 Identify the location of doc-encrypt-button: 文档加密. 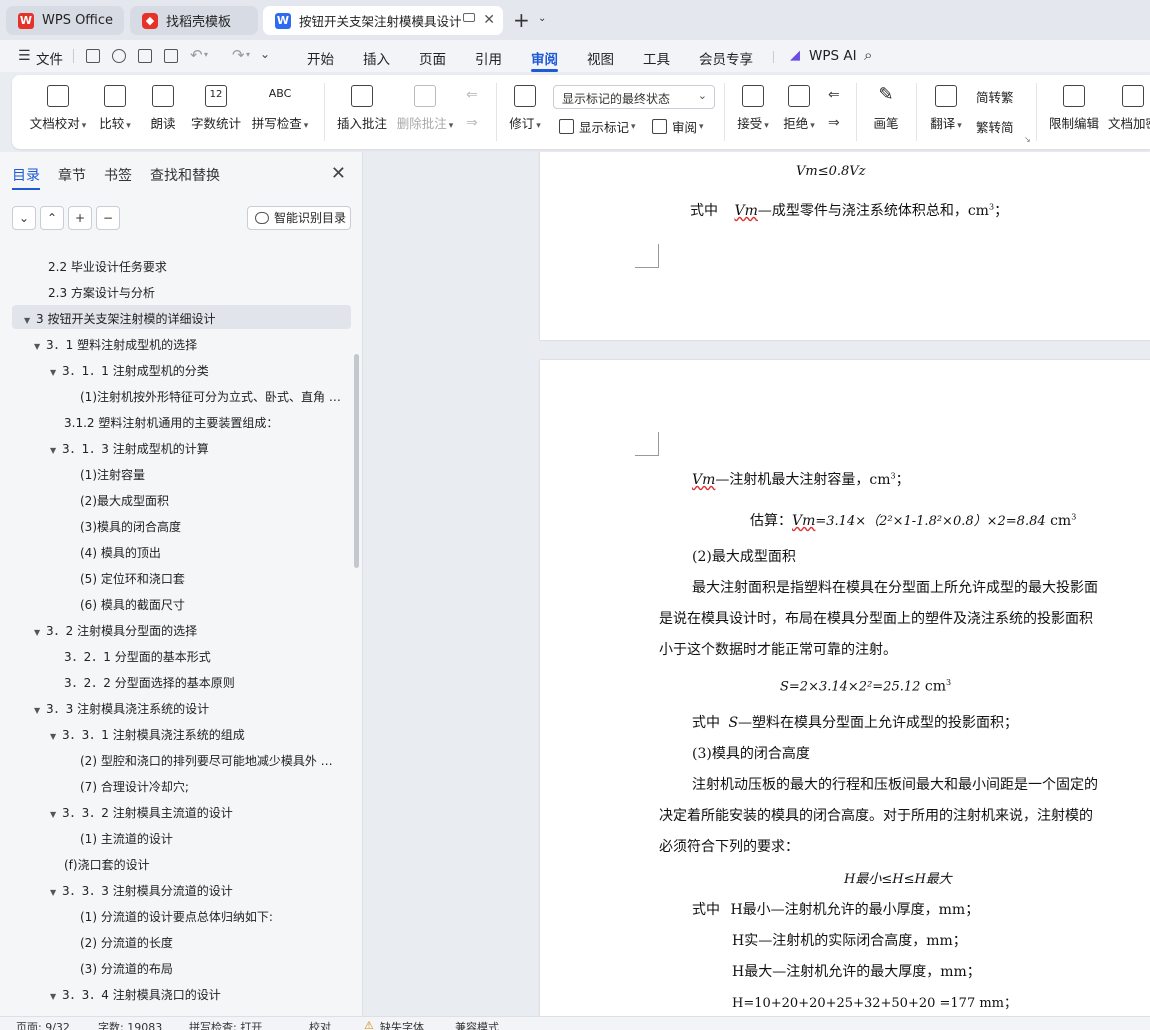
(1129, 108).